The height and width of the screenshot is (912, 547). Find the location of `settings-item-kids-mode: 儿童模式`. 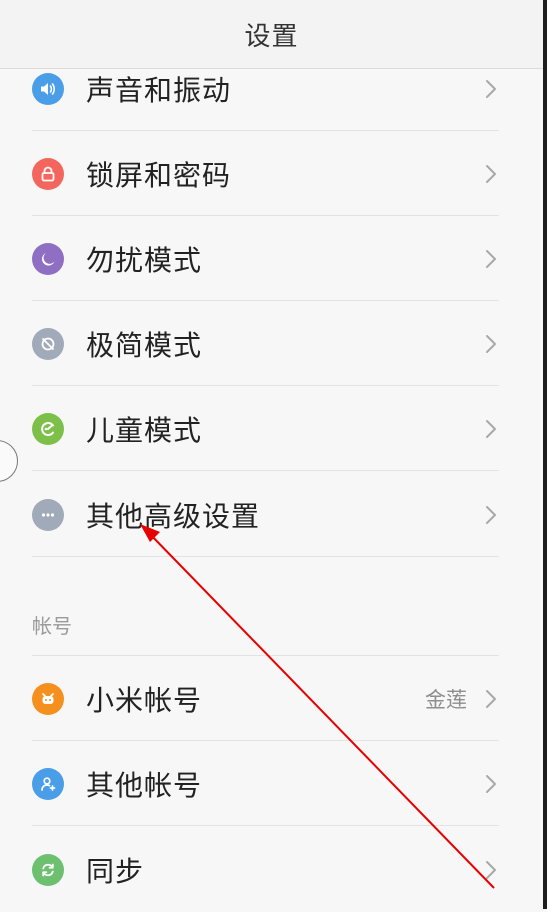

settings-item-kids-mode: 儿童模式 is located at coordinates (271, 428).